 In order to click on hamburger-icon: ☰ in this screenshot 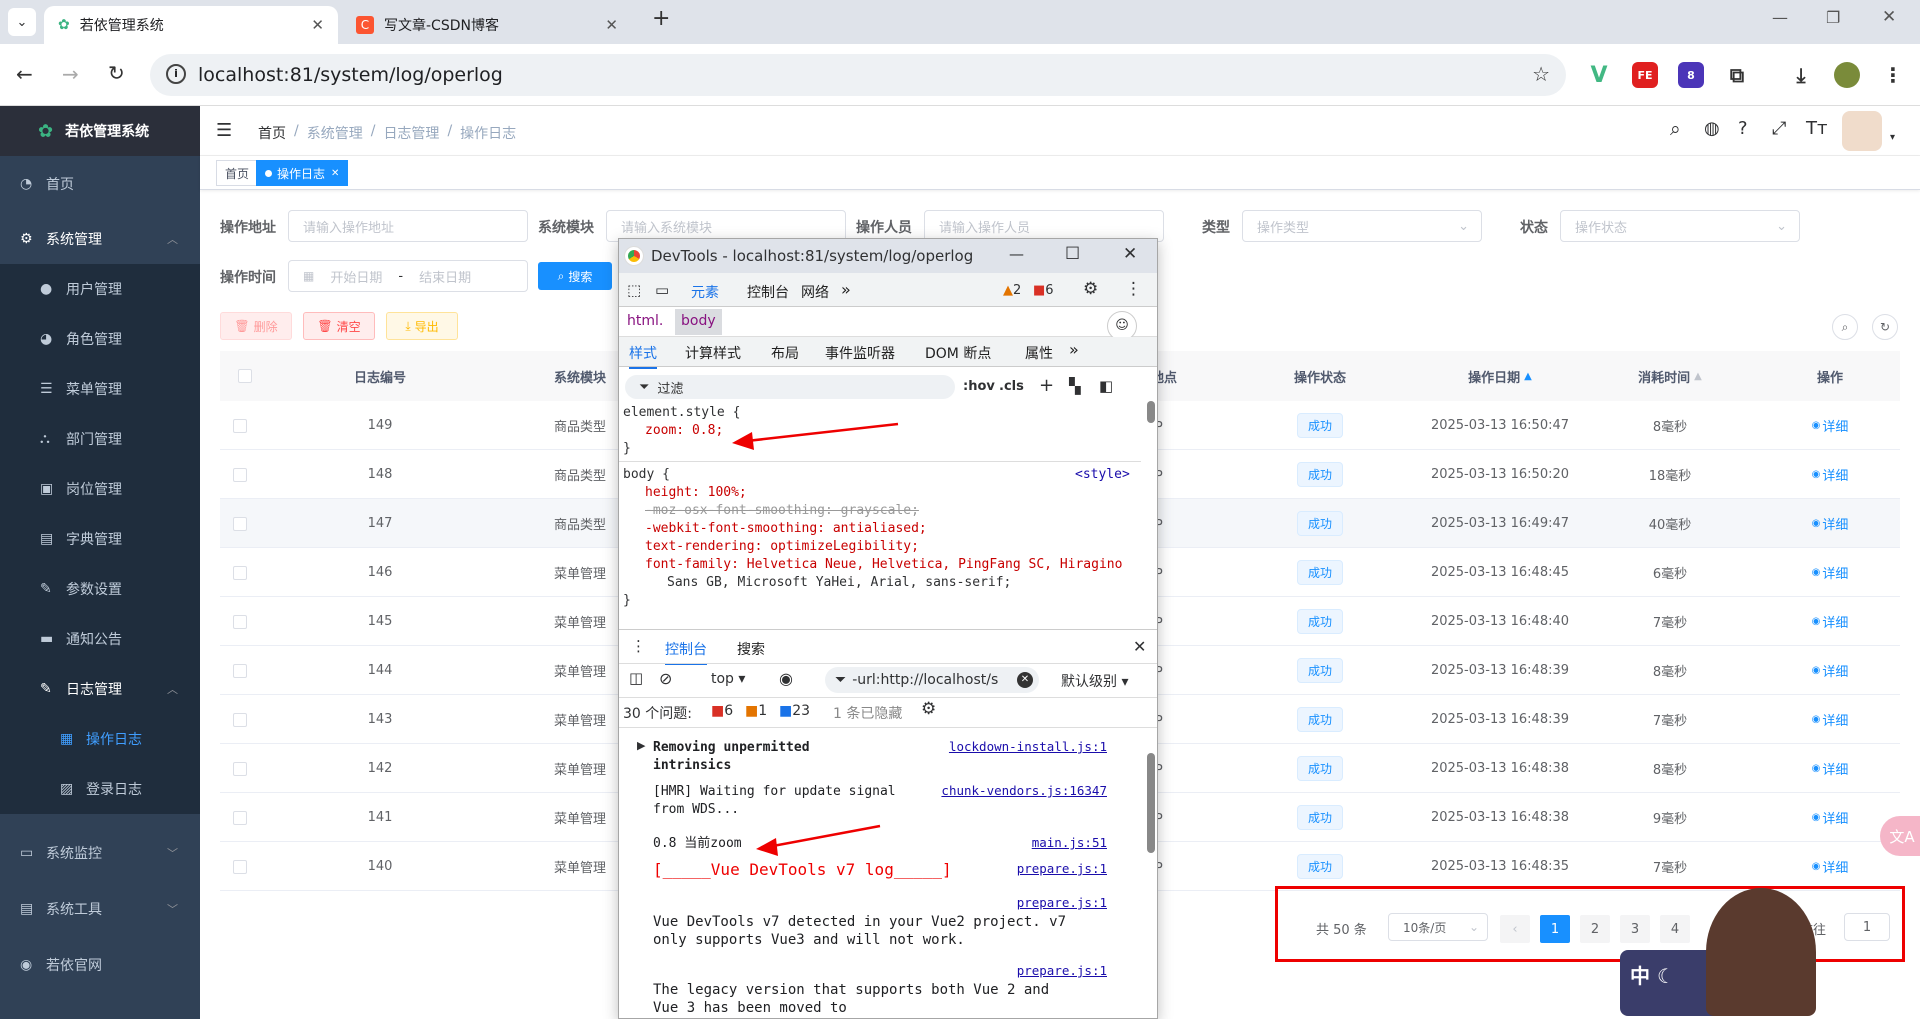, I will do `click(224, 130)`.